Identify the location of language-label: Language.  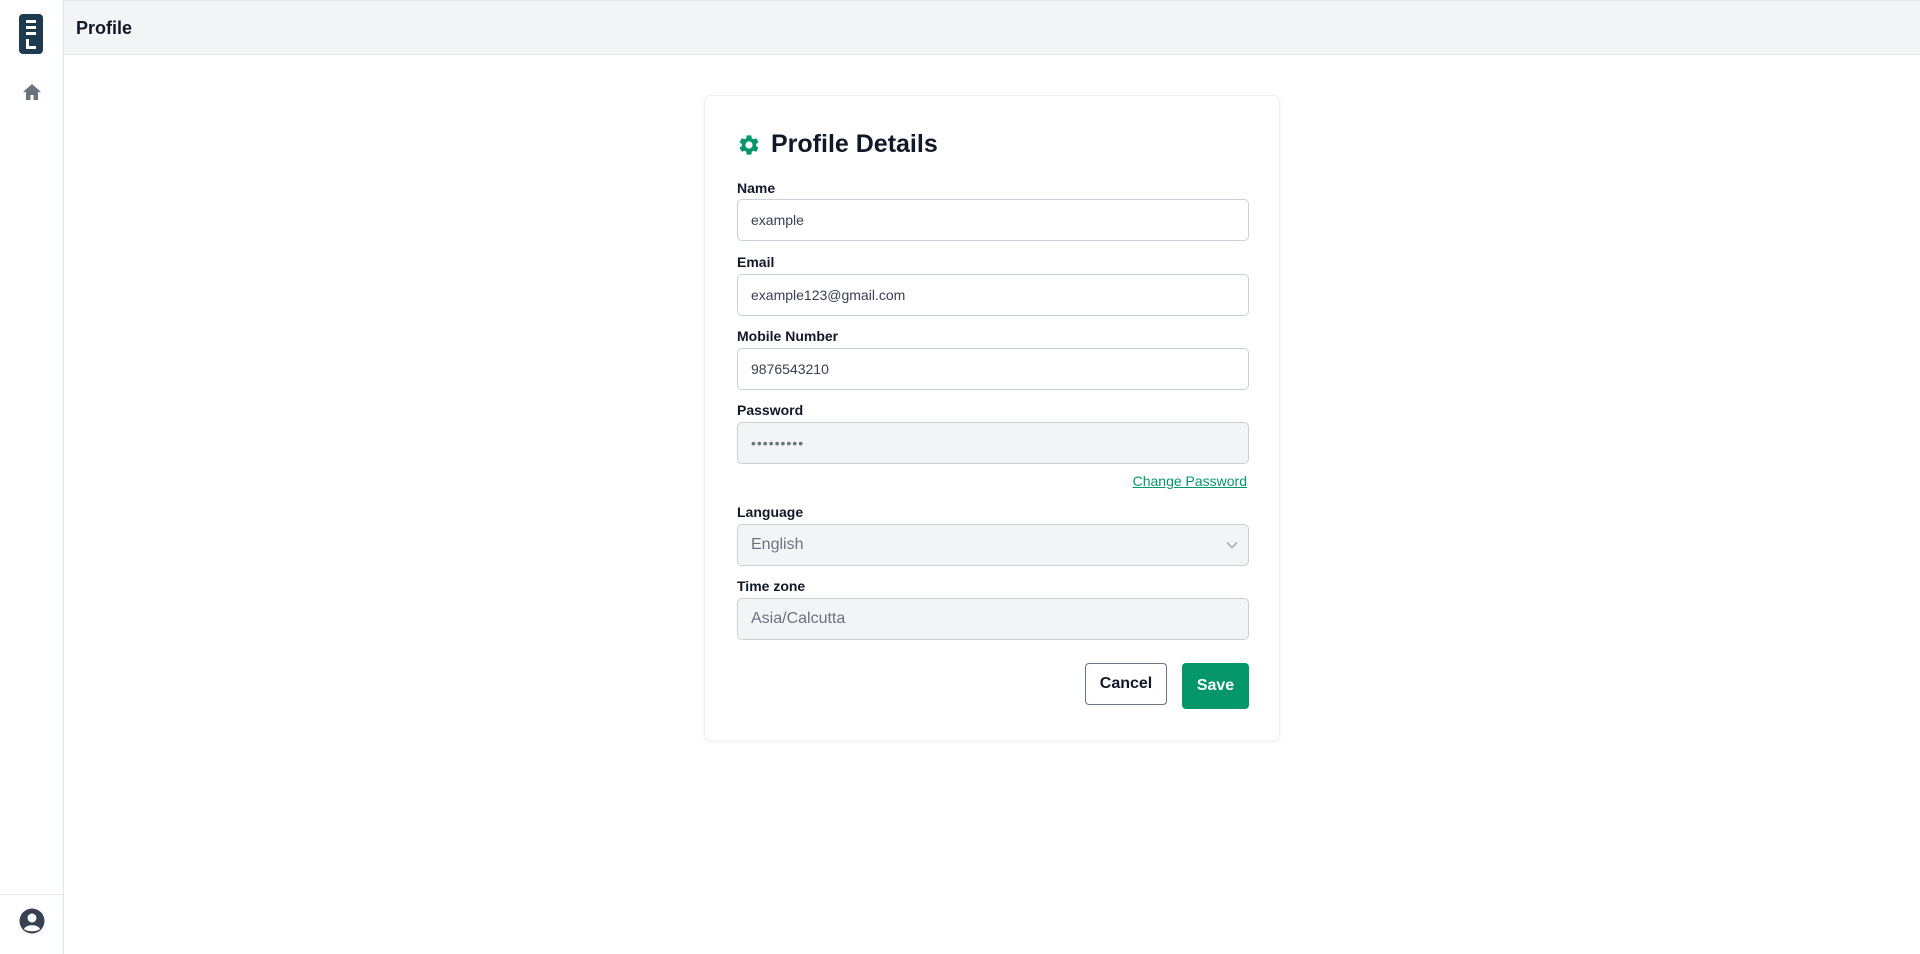
(770, 512).